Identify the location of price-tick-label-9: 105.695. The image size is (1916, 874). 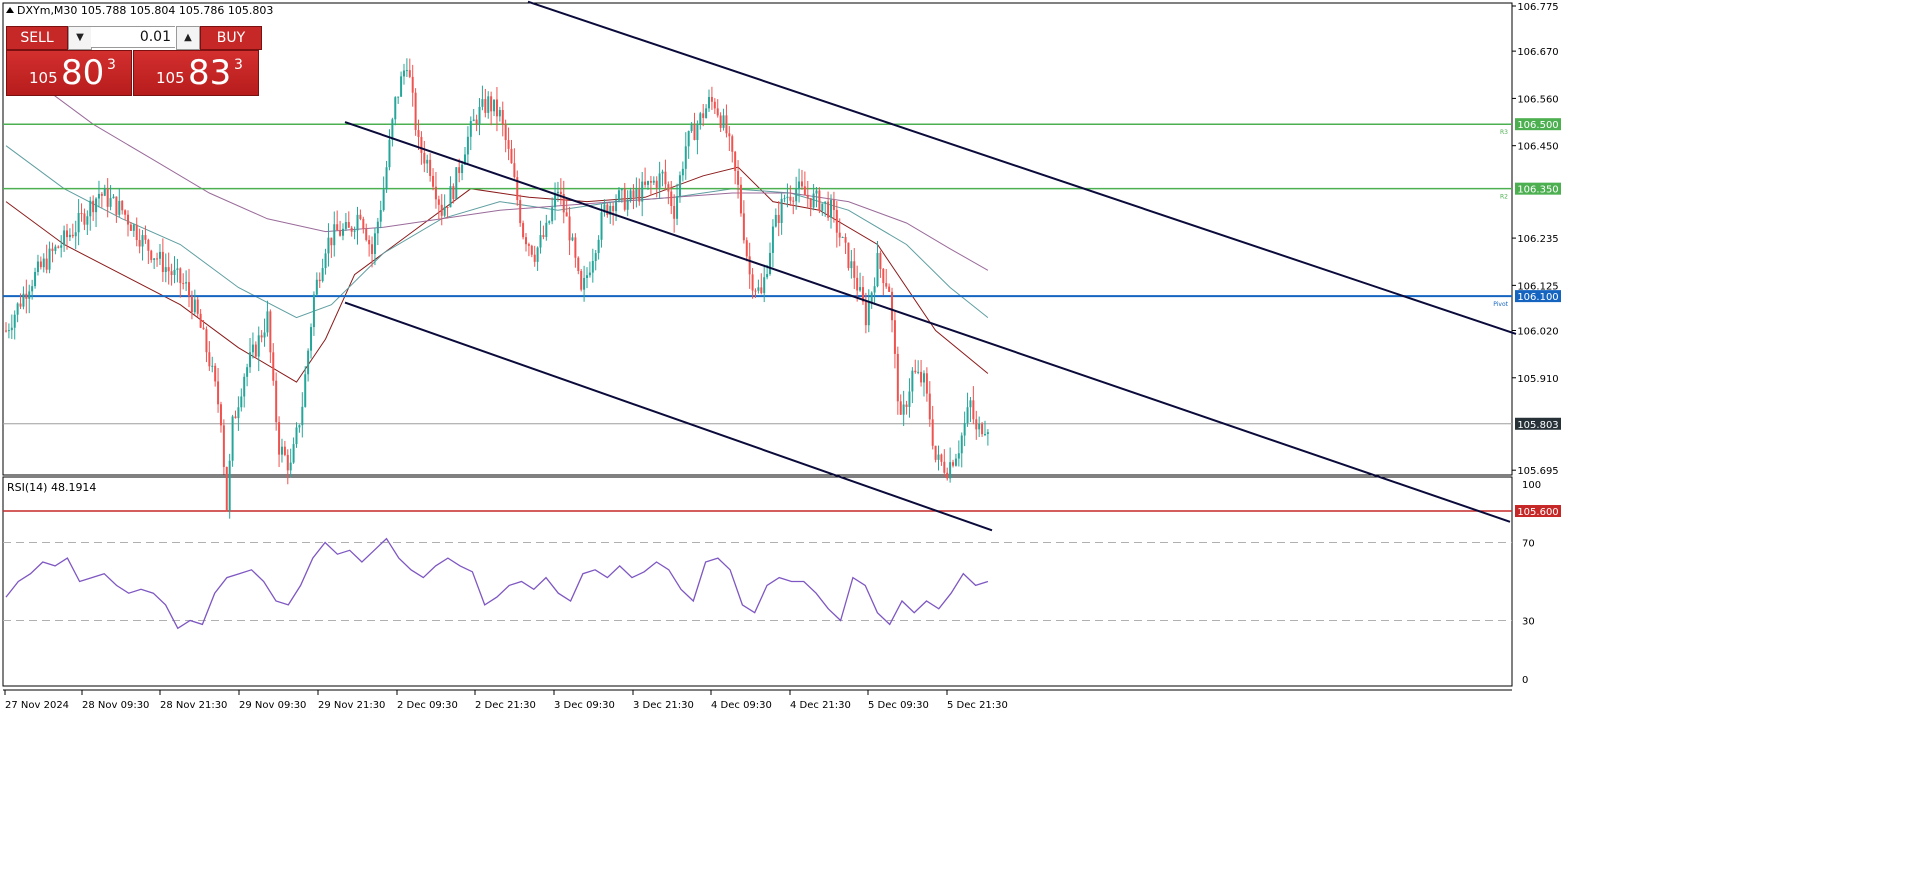
(1537, 471).